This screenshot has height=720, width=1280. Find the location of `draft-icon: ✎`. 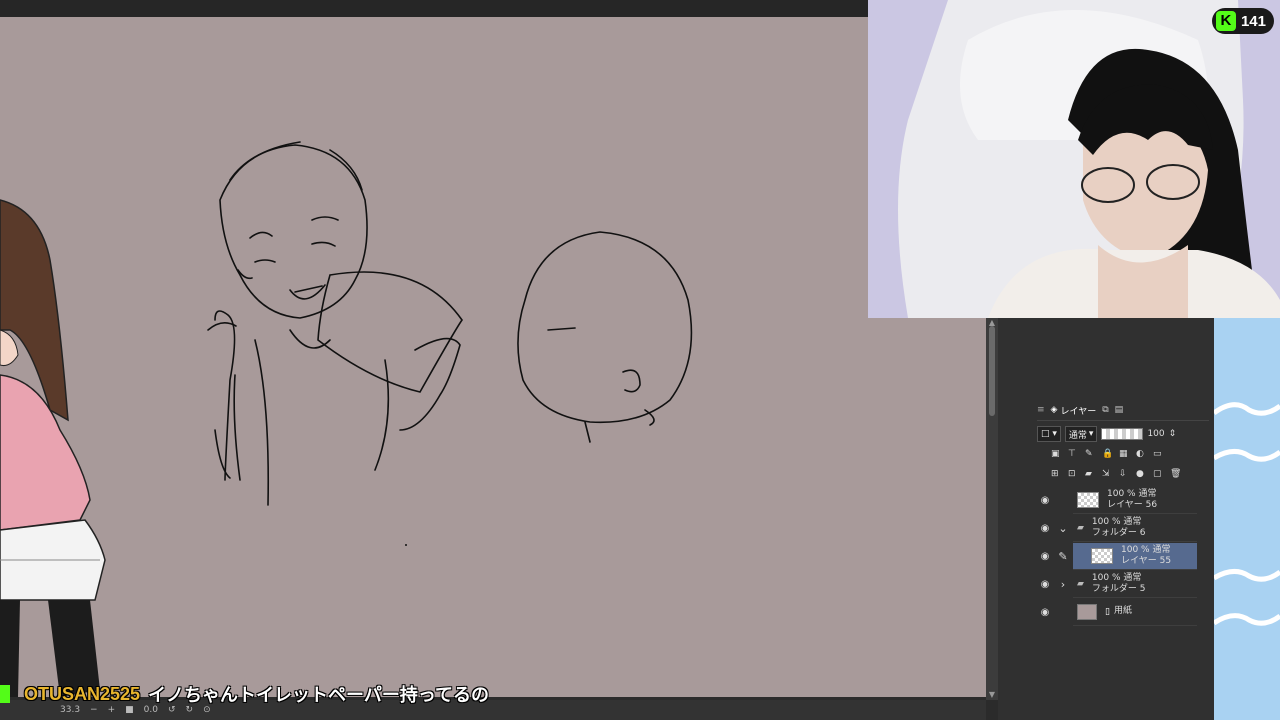

draft-icon: ✎ is located at coordinates (1091, 455).